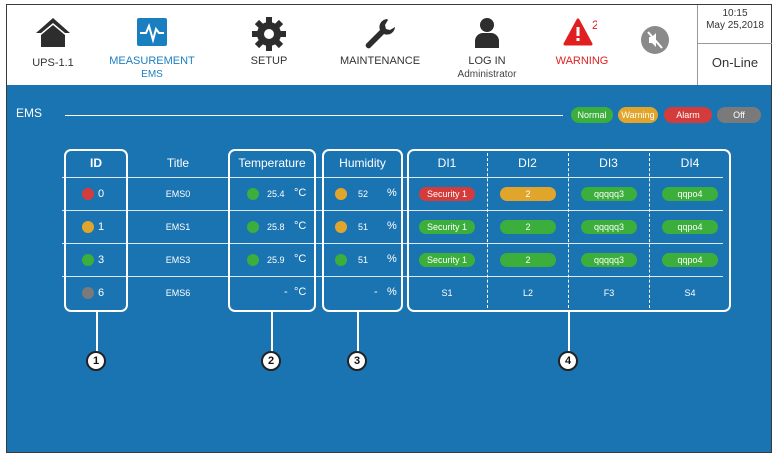  Describe the element at coordinates (178, 163) in the screenshot. I see `header-title: Title` at that location.